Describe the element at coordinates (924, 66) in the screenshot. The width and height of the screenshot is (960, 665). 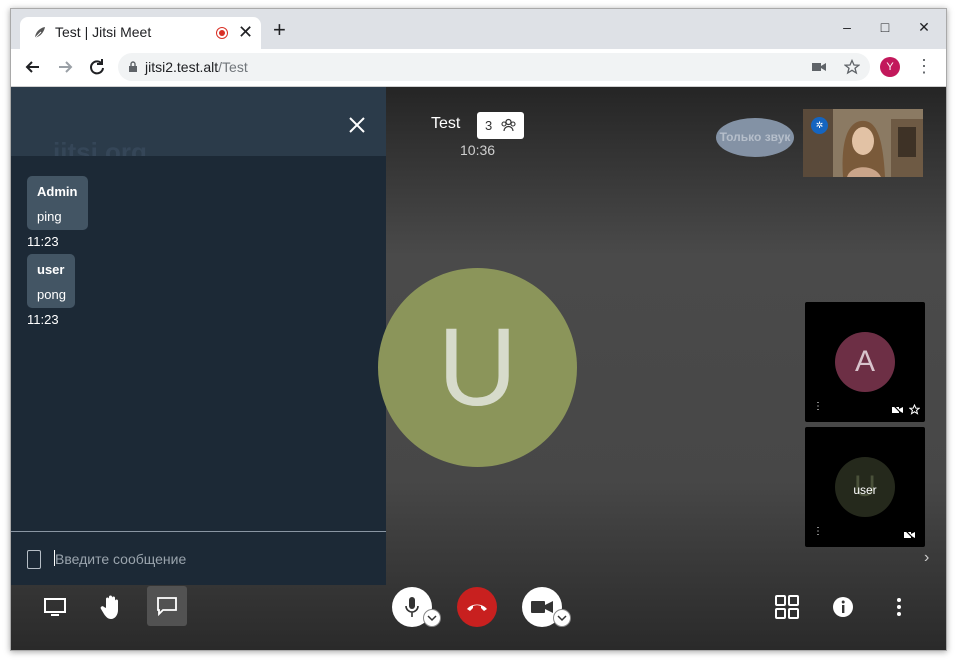
I see `browser-menu-icon: ⋮` at that location.